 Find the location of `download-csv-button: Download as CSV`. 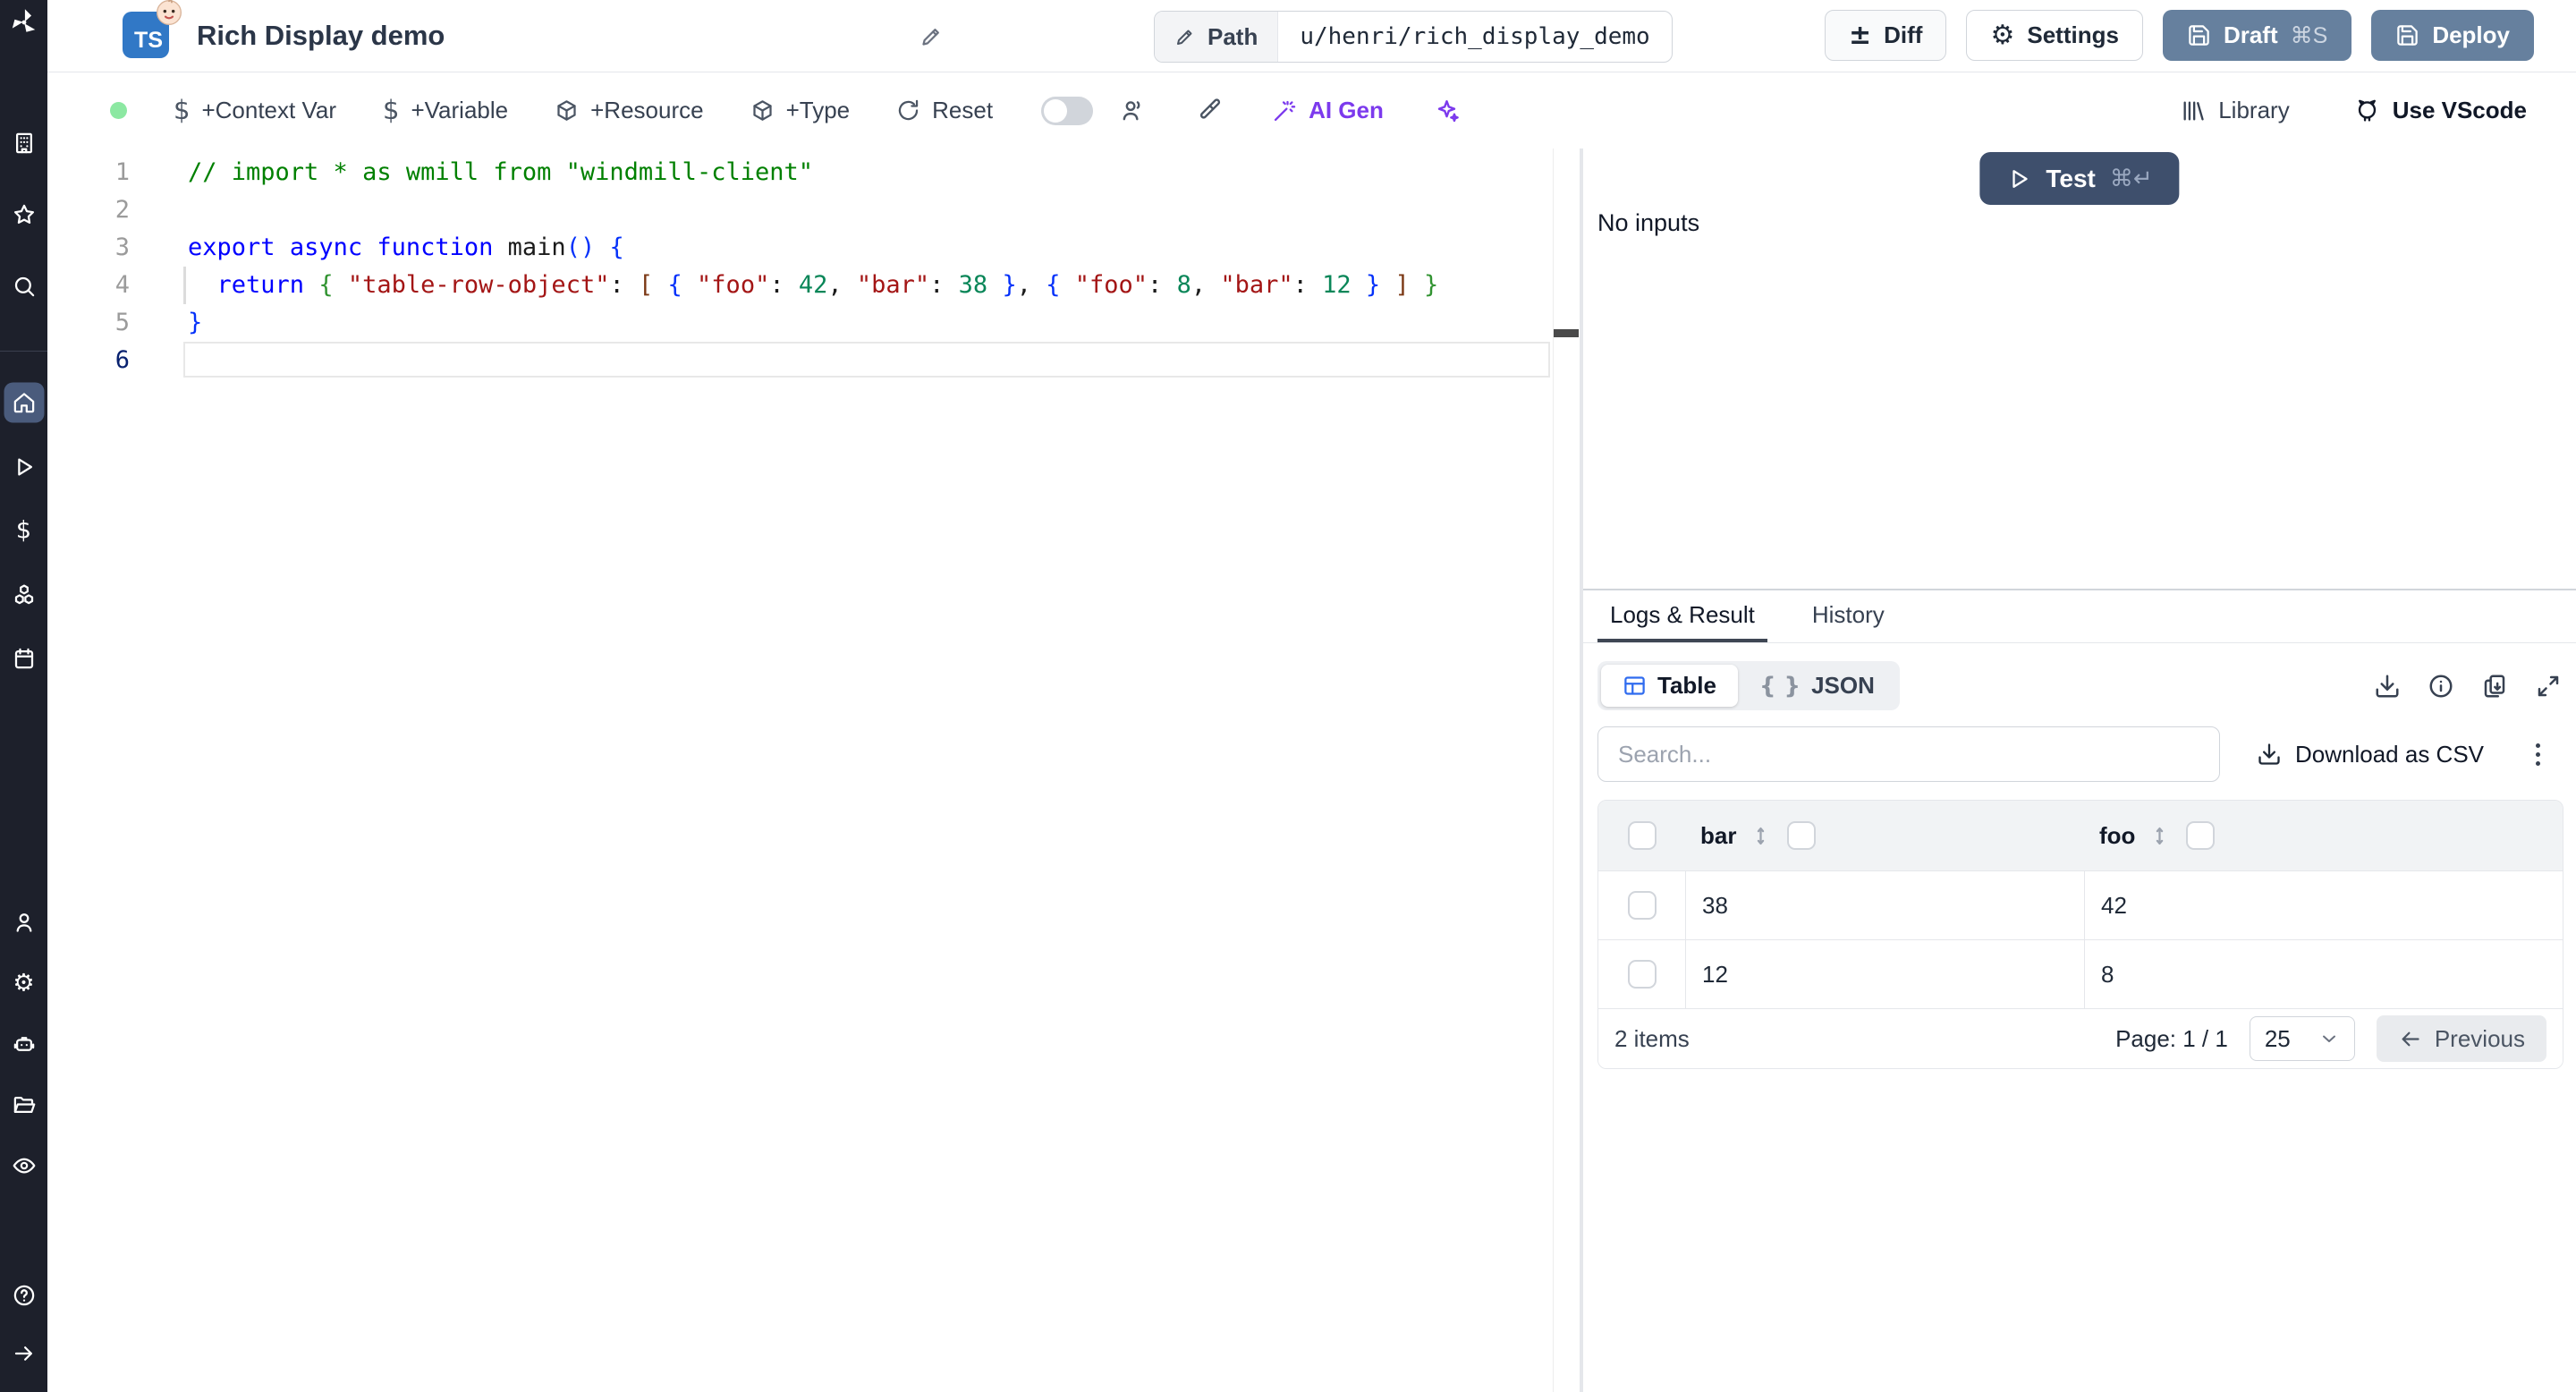

download-csv-button: Download as CSV is located at coordinates (2370, 754).